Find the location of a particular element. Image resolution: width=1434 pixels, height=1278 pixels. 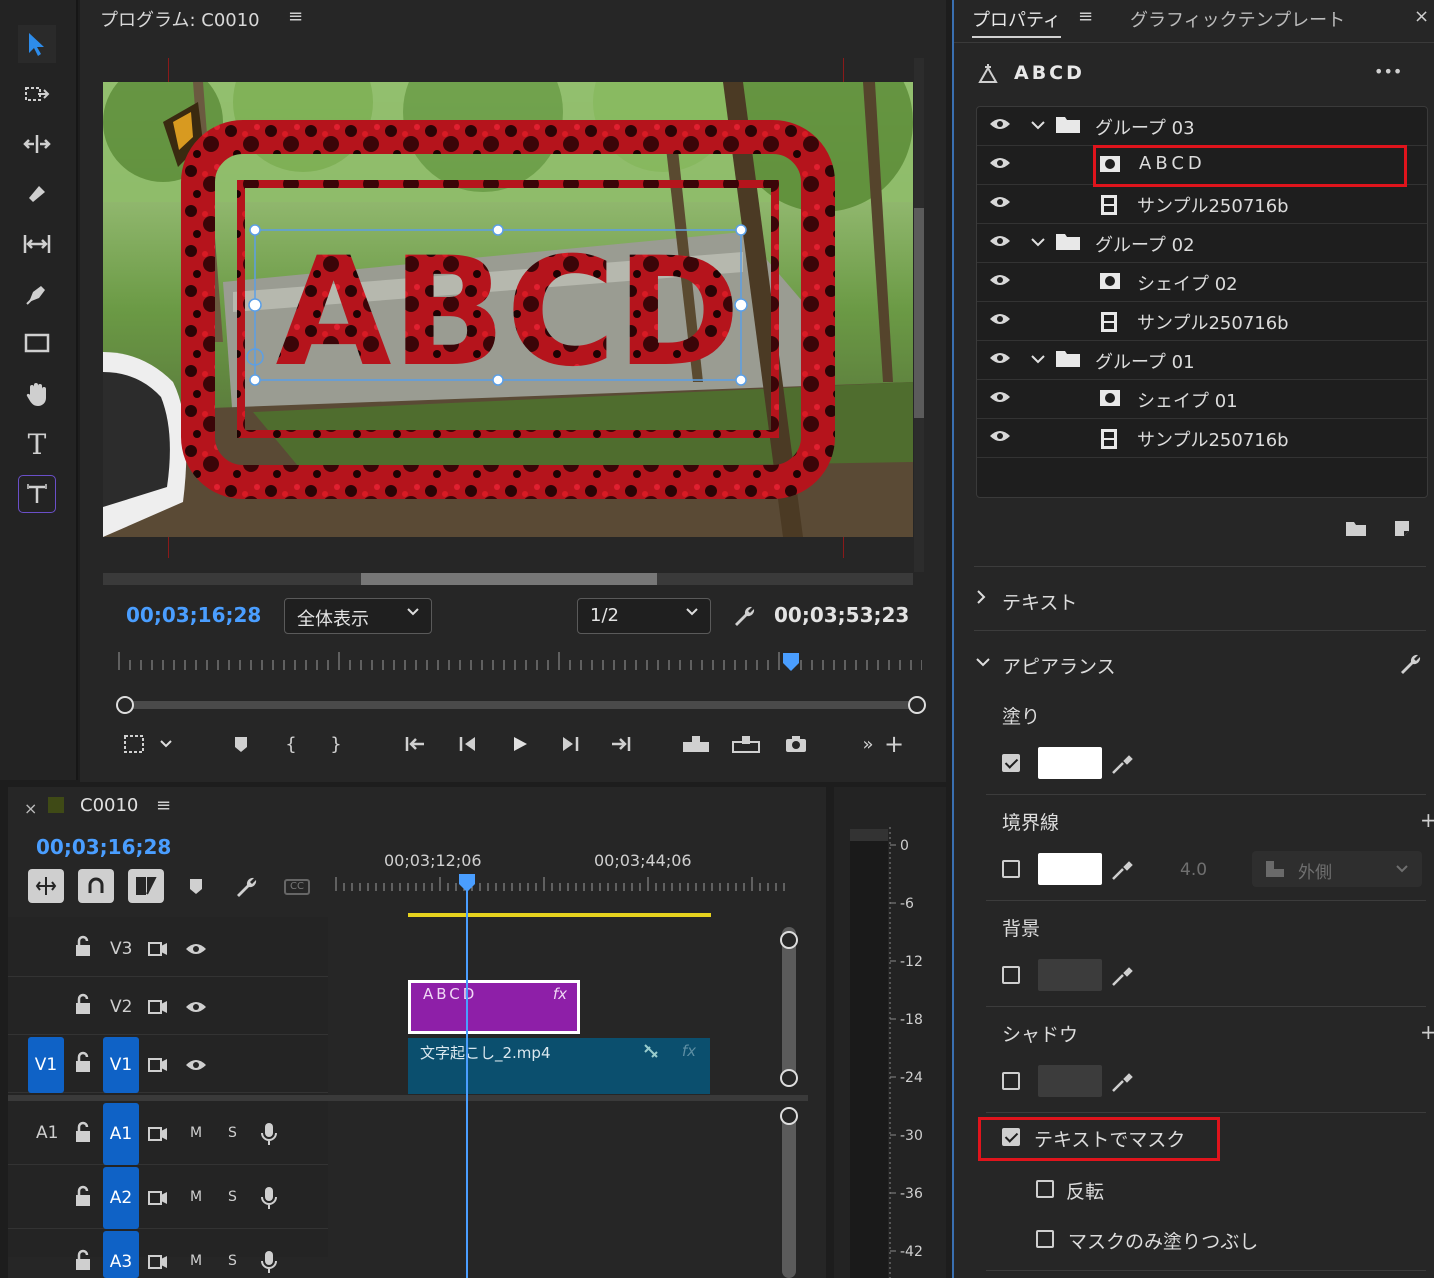

layer-row: ABCD is located at coordinates (1202, 166).